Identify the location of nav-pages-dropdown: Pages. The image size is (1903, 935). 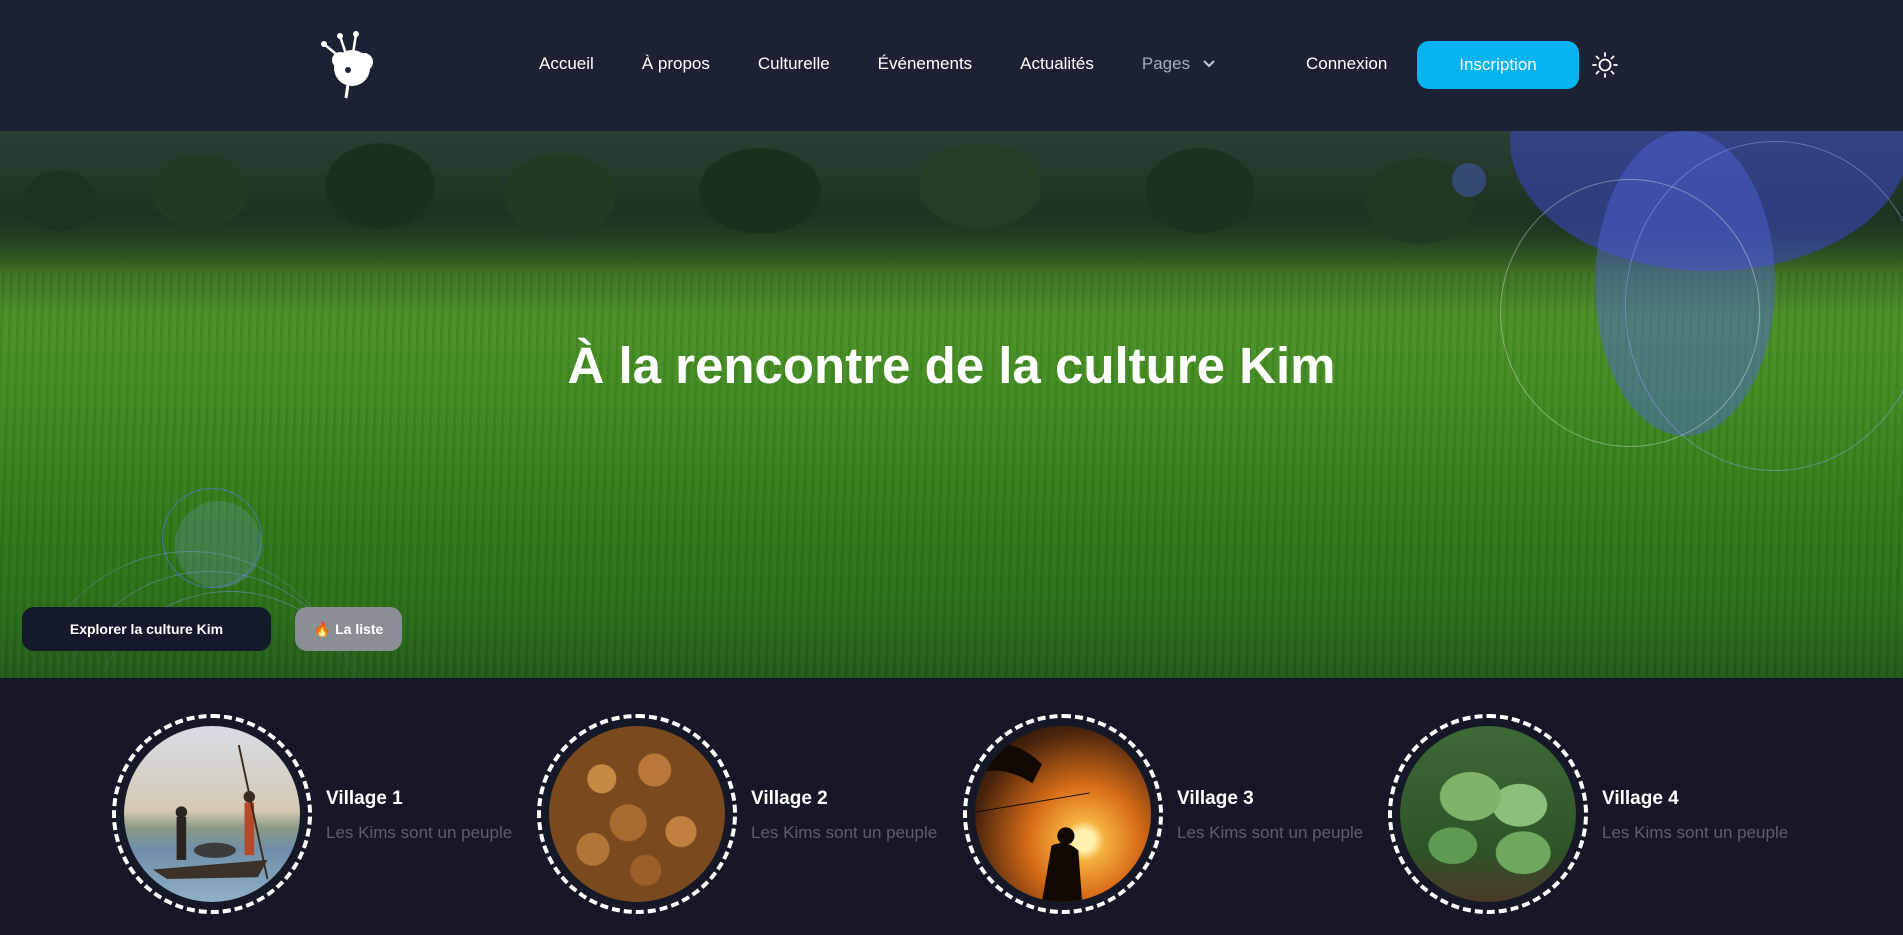
(1179, 64).